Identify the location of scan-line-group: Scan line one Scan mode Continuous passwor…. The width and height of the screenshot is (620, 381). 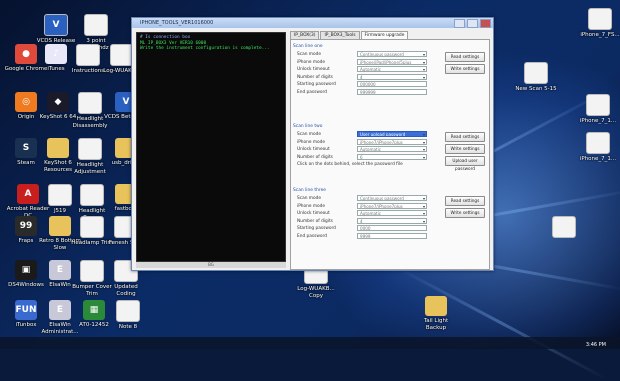
(390, 70).